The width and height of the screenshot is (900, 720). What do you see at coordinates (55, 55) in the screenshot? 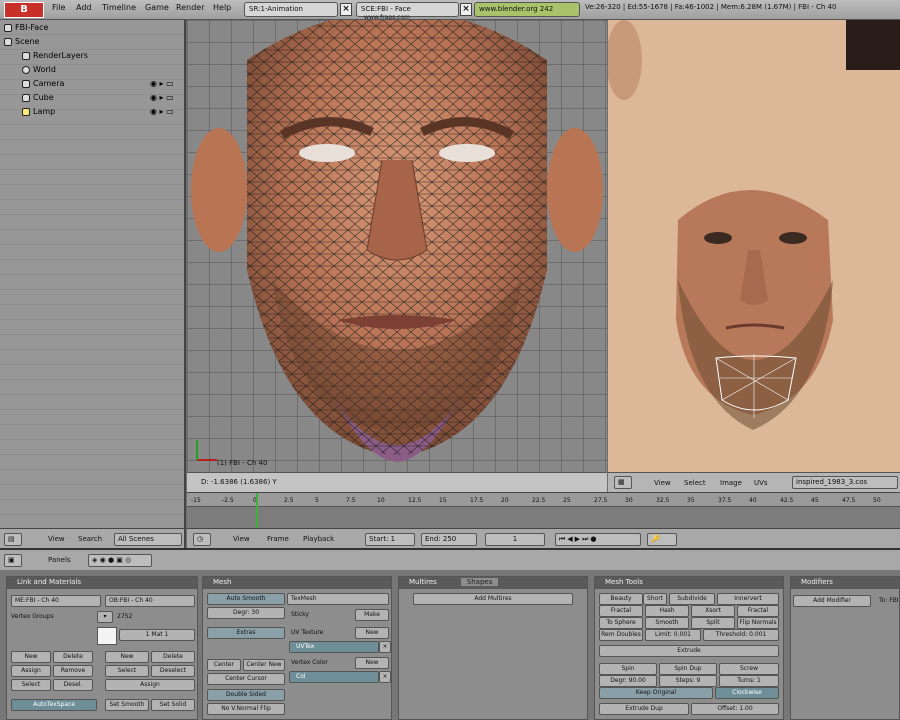
I see `outliner-row: RenderLayers` at bounding box center [55, 55].